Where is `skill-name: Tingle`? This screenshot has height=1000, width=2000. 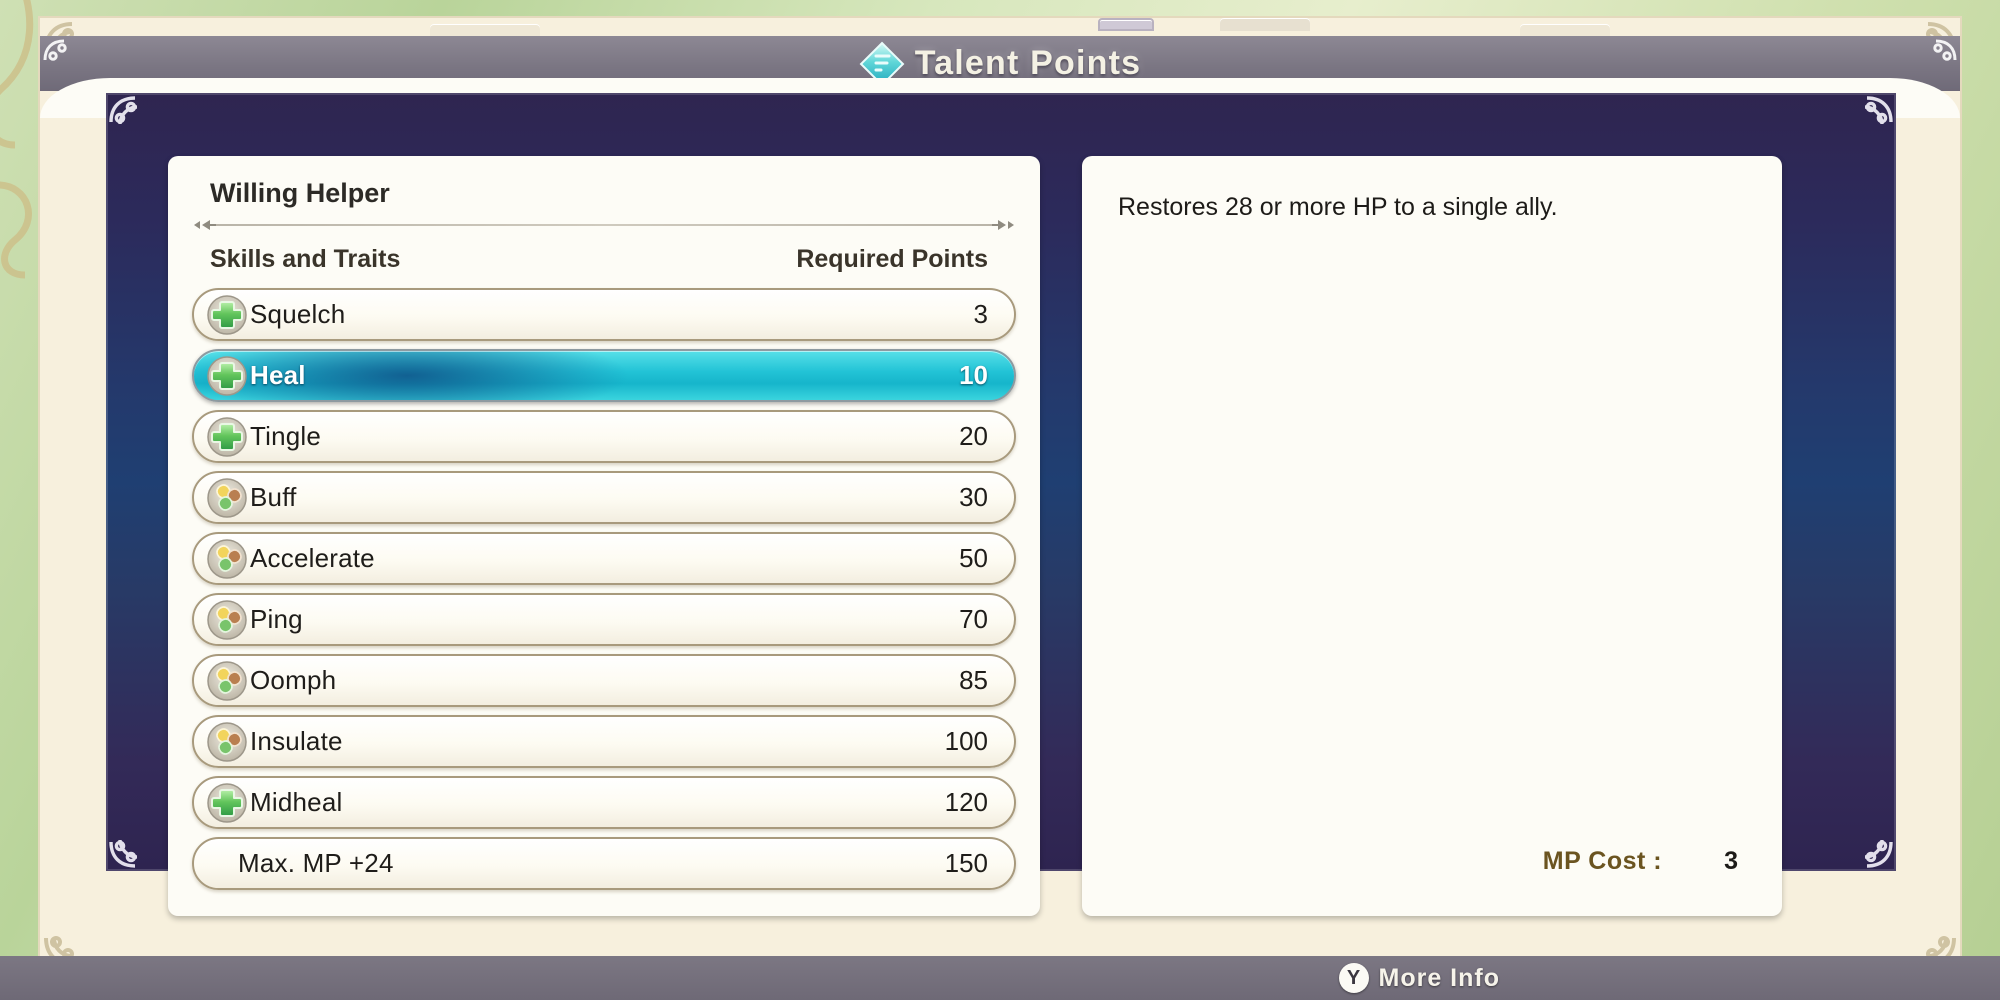
skill-name: Tingle is located at coordinates (286, 436).